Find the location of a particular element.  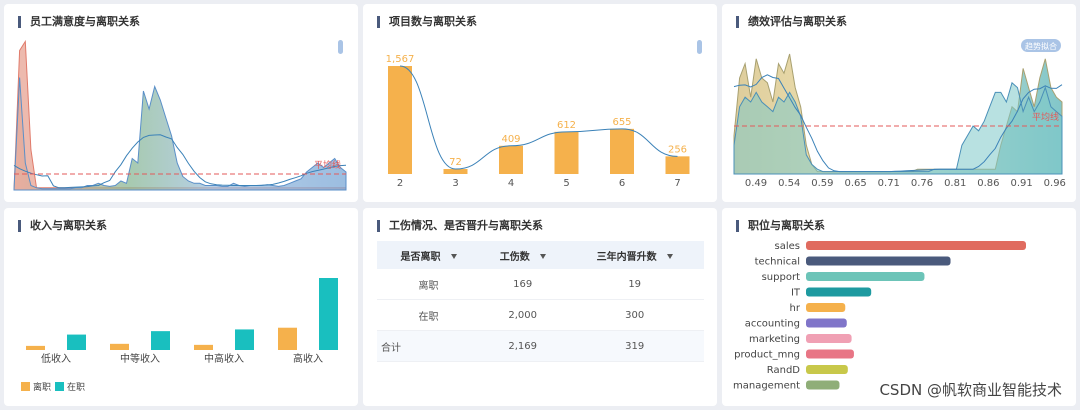

tick-label: 0.54 is located at coordinates (789, 183).